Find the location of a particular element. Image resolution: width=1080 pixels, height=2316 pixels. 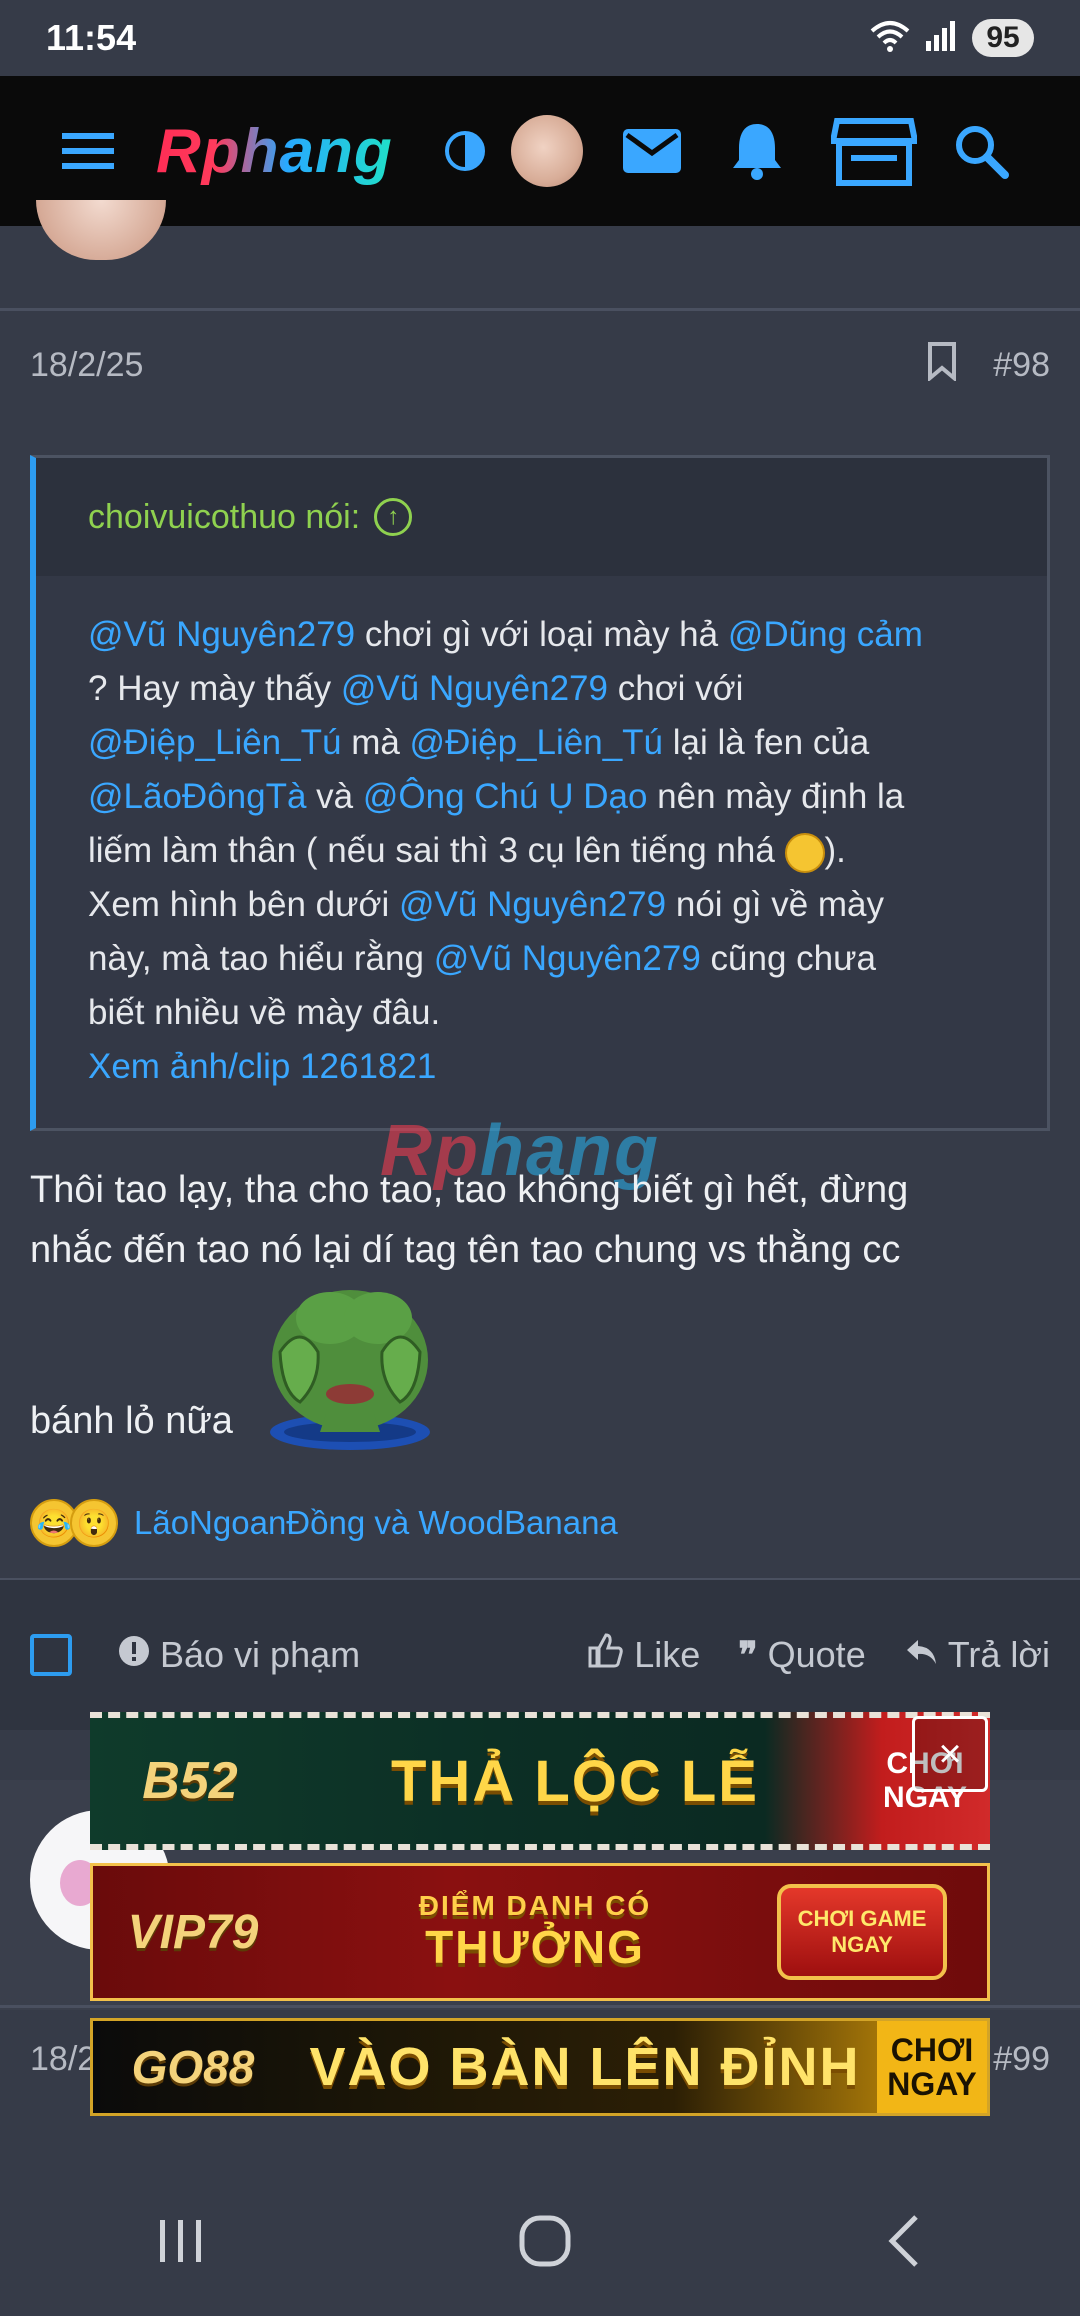

bell-icon is located at coordinates (757, 151).